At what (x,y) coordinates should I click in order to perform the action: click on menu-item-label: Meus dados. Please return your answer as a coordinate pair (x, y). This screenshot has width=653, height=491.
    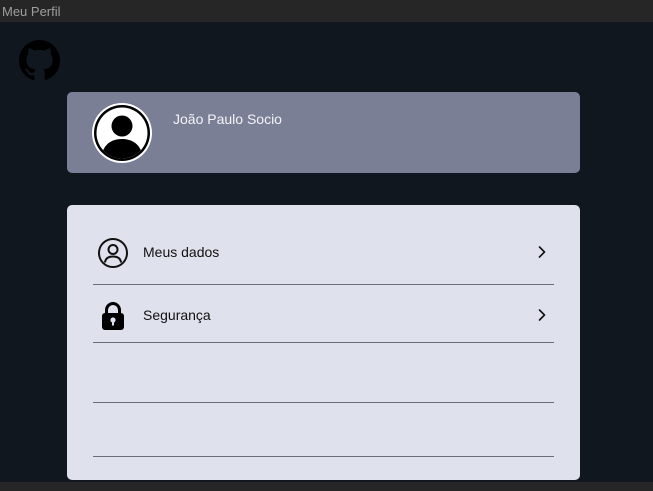
    Looking at the image, I should click on (181, 252).